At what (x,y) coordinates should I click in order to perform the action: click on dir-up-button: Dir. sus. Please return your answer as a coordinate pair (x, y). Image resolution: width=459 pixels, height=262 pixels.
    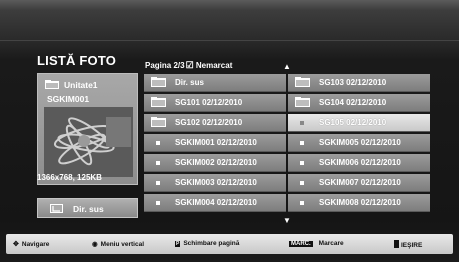
    Looking at the image, I should click on (87, 208).